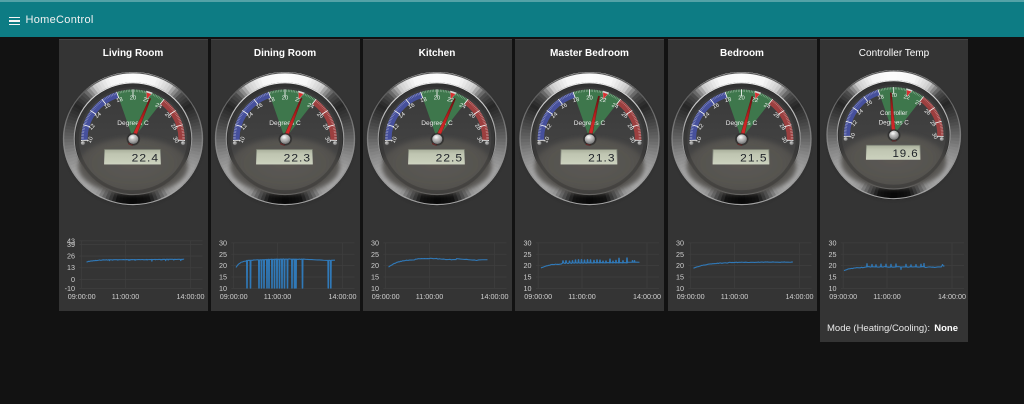  I want to click on svg-text: 19.6, so click(905, 154).